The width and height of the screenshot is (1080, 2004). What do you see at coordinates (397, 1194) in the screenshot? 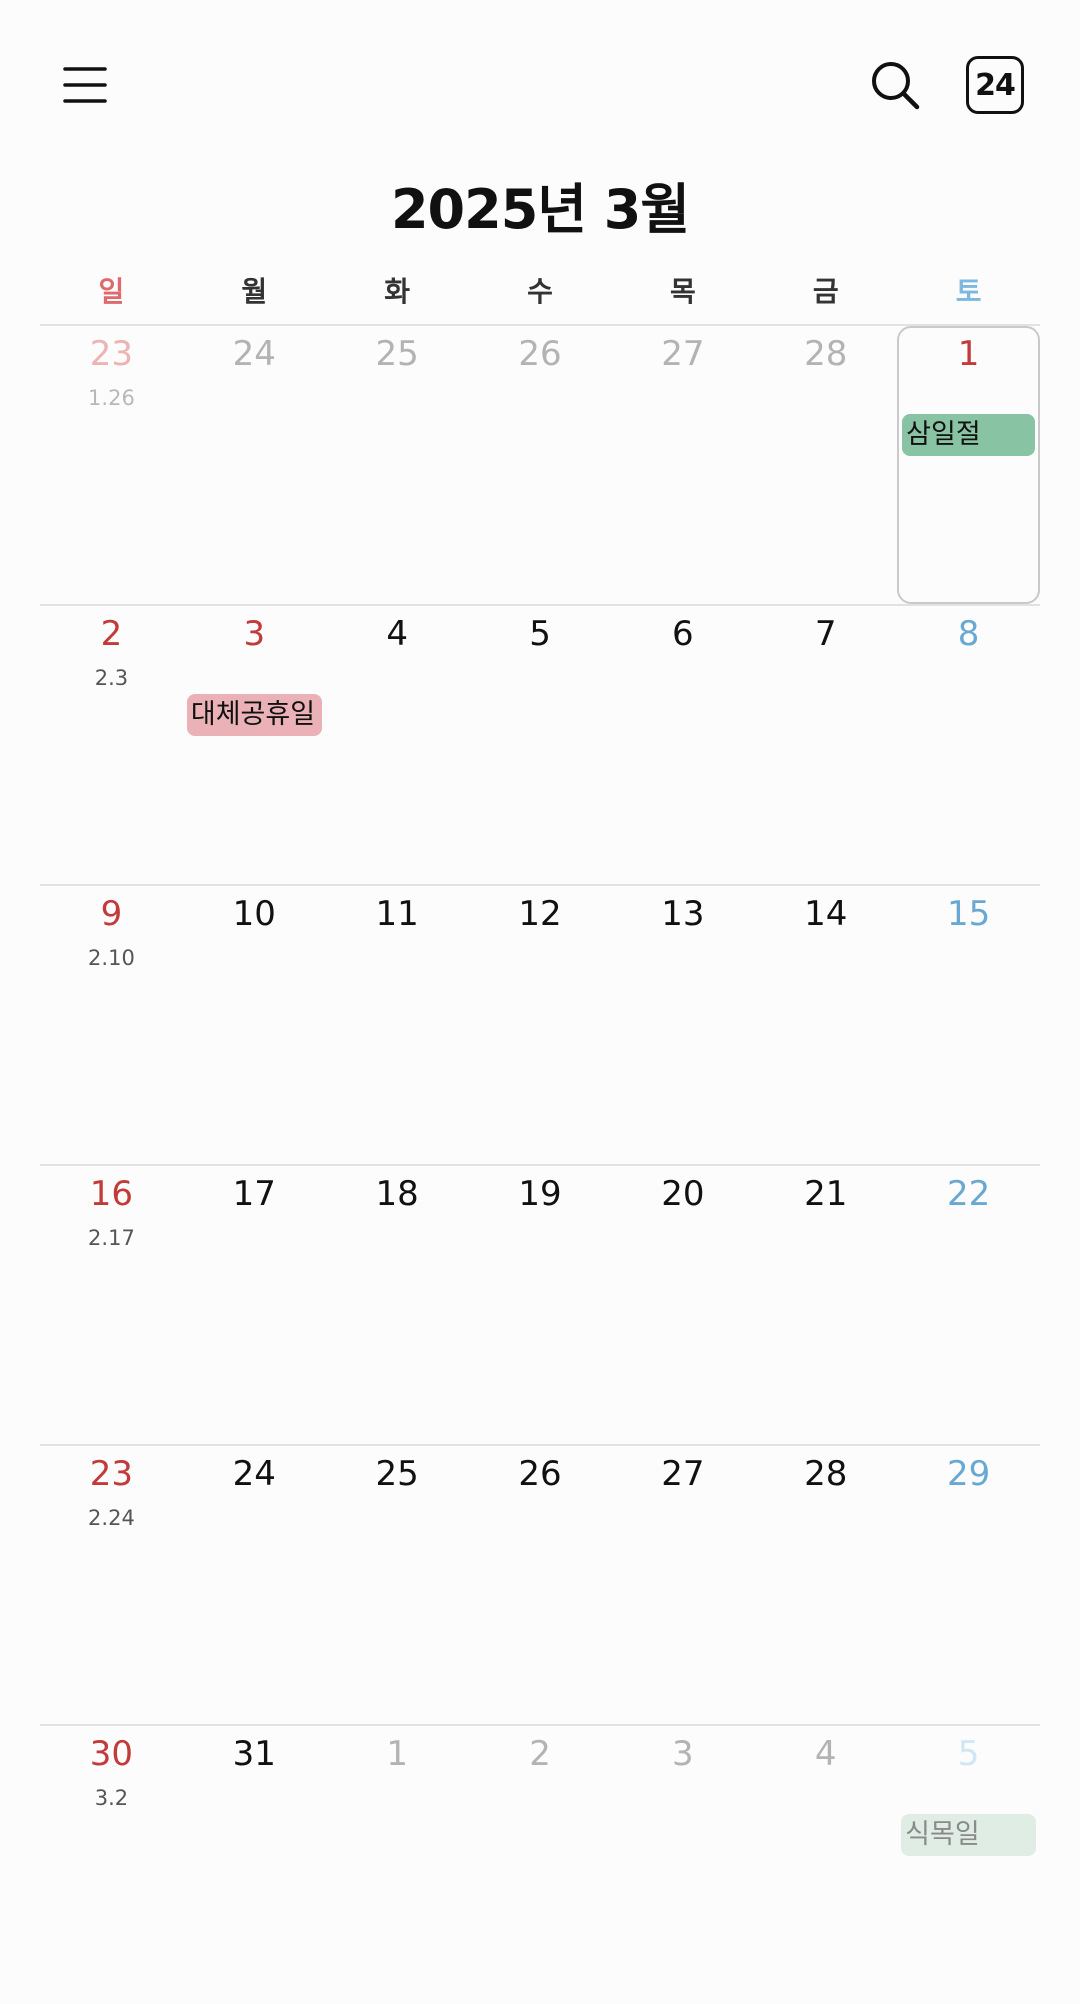
I see `day-number: 18` at bounding box center [397, 1194].